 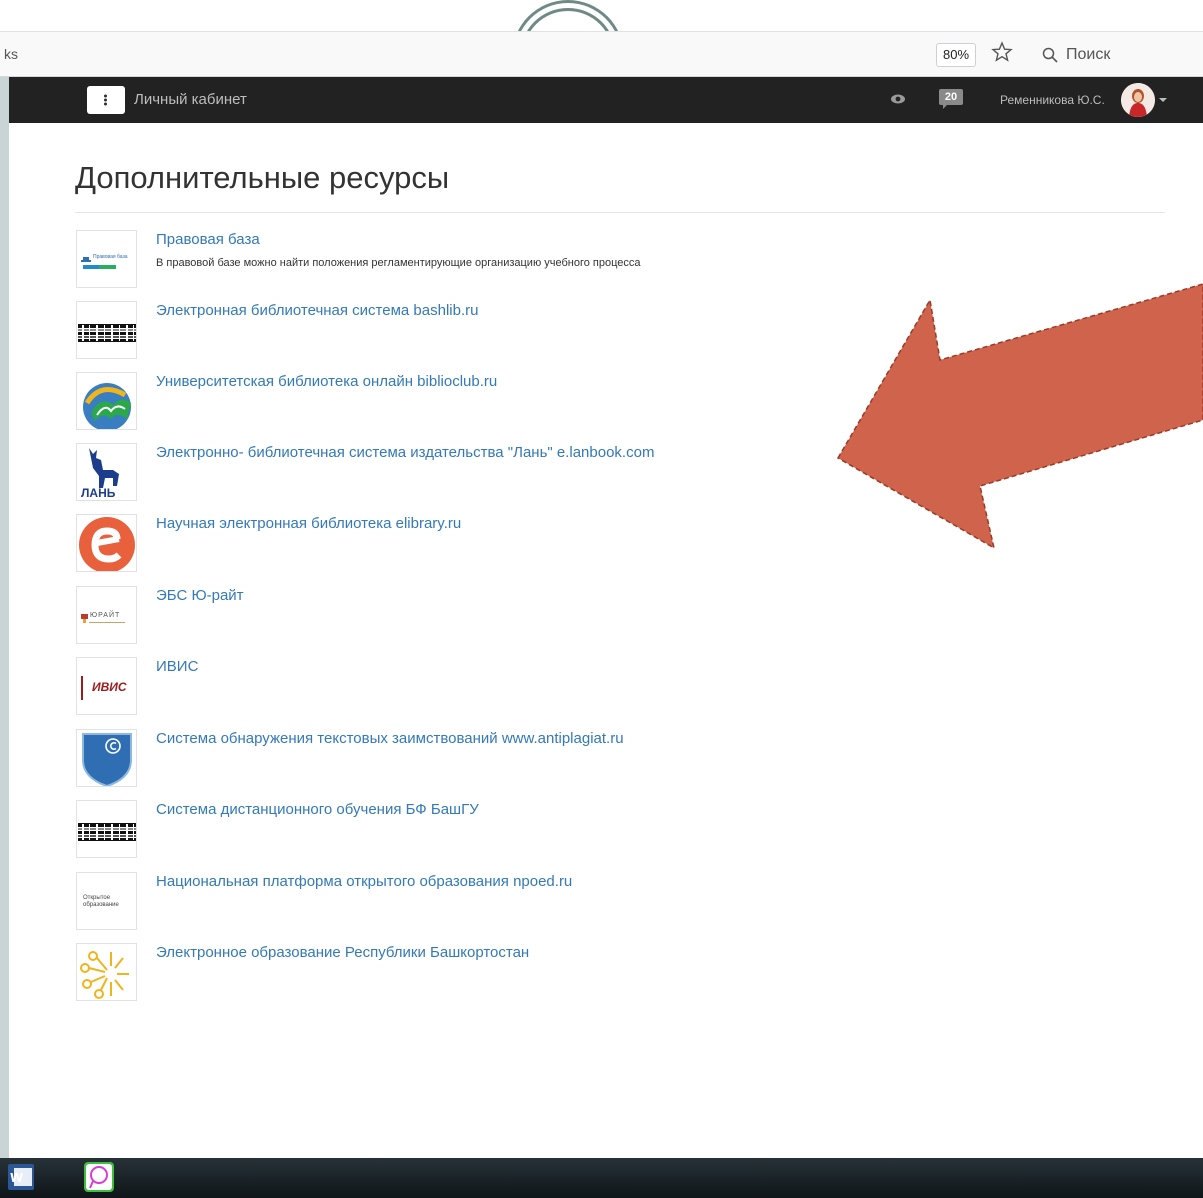 I want to click on word-app-icon: W, so click(x=21, y=1177).